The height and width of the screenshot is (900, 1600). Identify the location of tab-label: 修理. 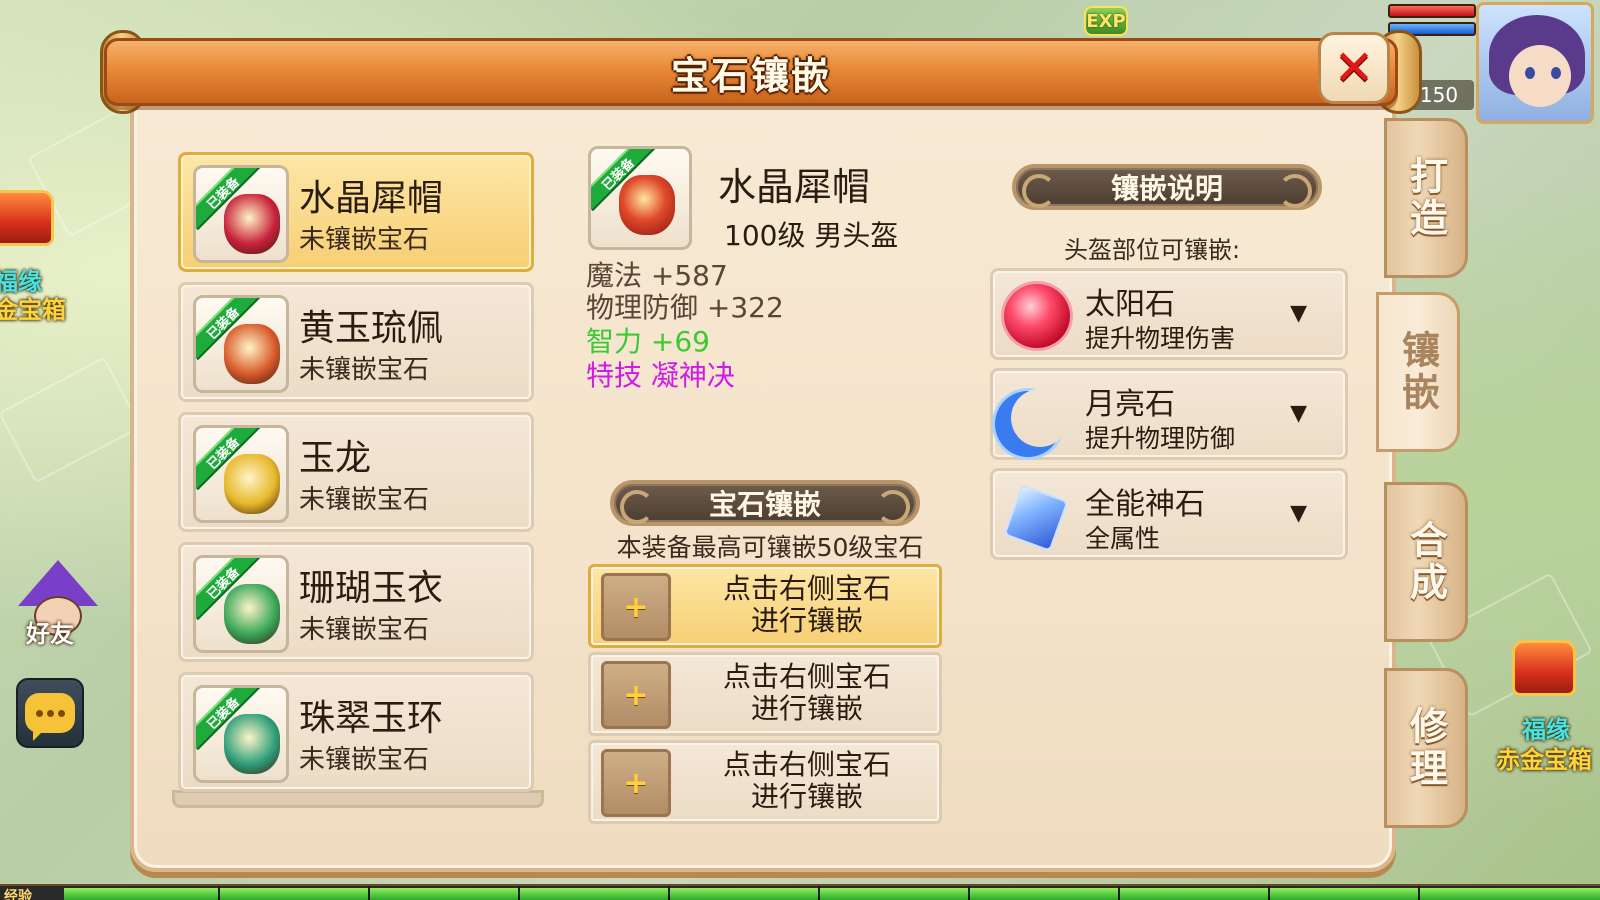
(1425, 748).